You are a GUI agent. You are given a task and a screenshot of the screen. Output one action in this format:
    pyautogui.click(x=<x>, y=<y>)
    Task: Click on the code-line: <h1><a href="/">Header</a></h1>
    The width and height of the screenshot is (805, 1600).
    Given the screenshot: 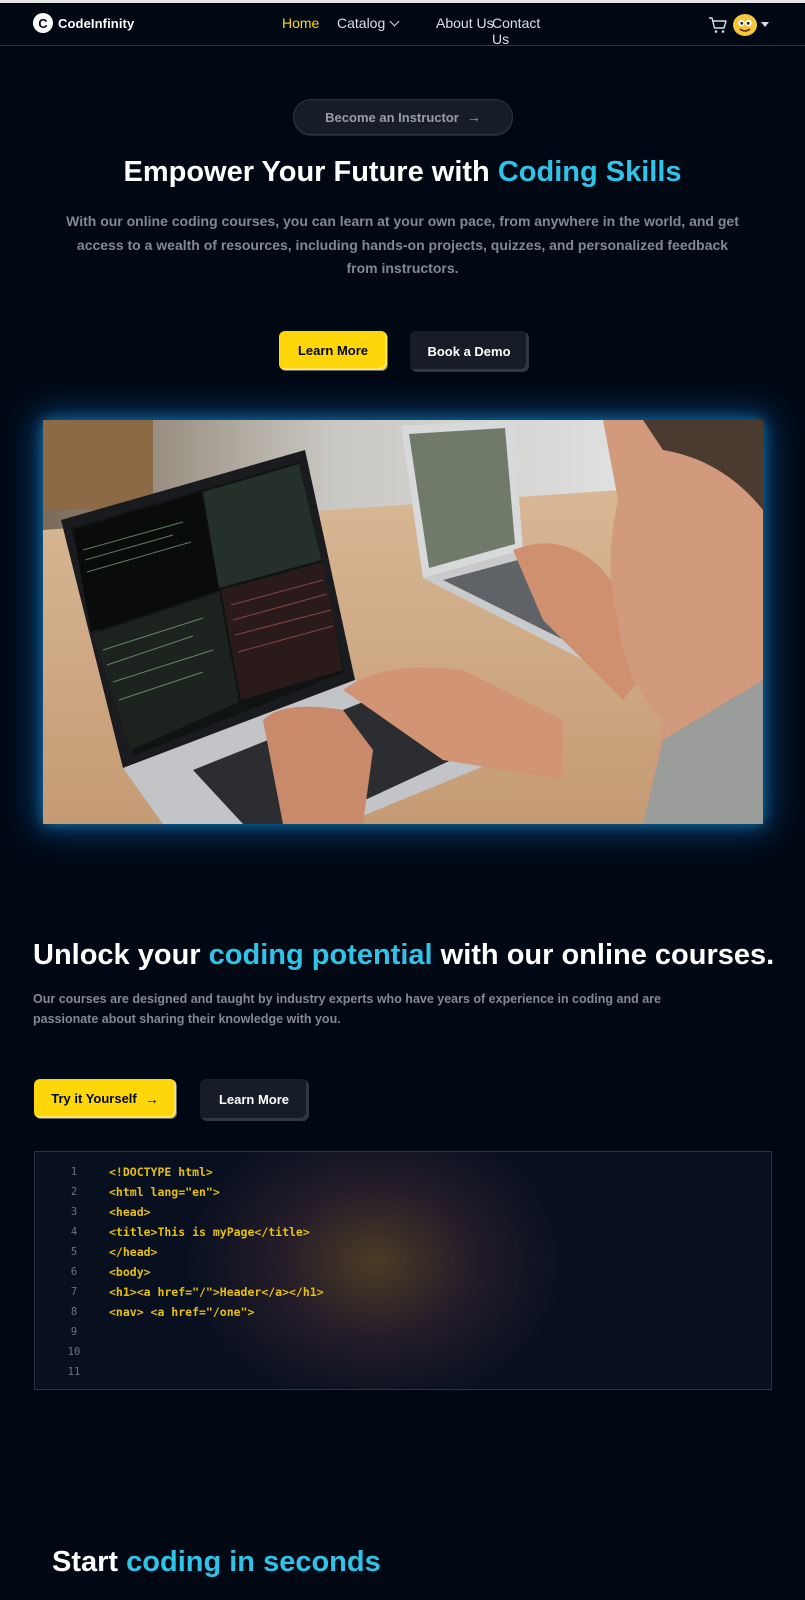 What is the action you would take?
    pyautogui.click(x=216, y=1292)
    